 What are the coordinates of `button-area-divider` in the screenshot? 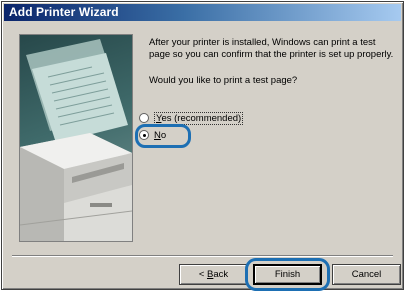 It's located at (202, 256).